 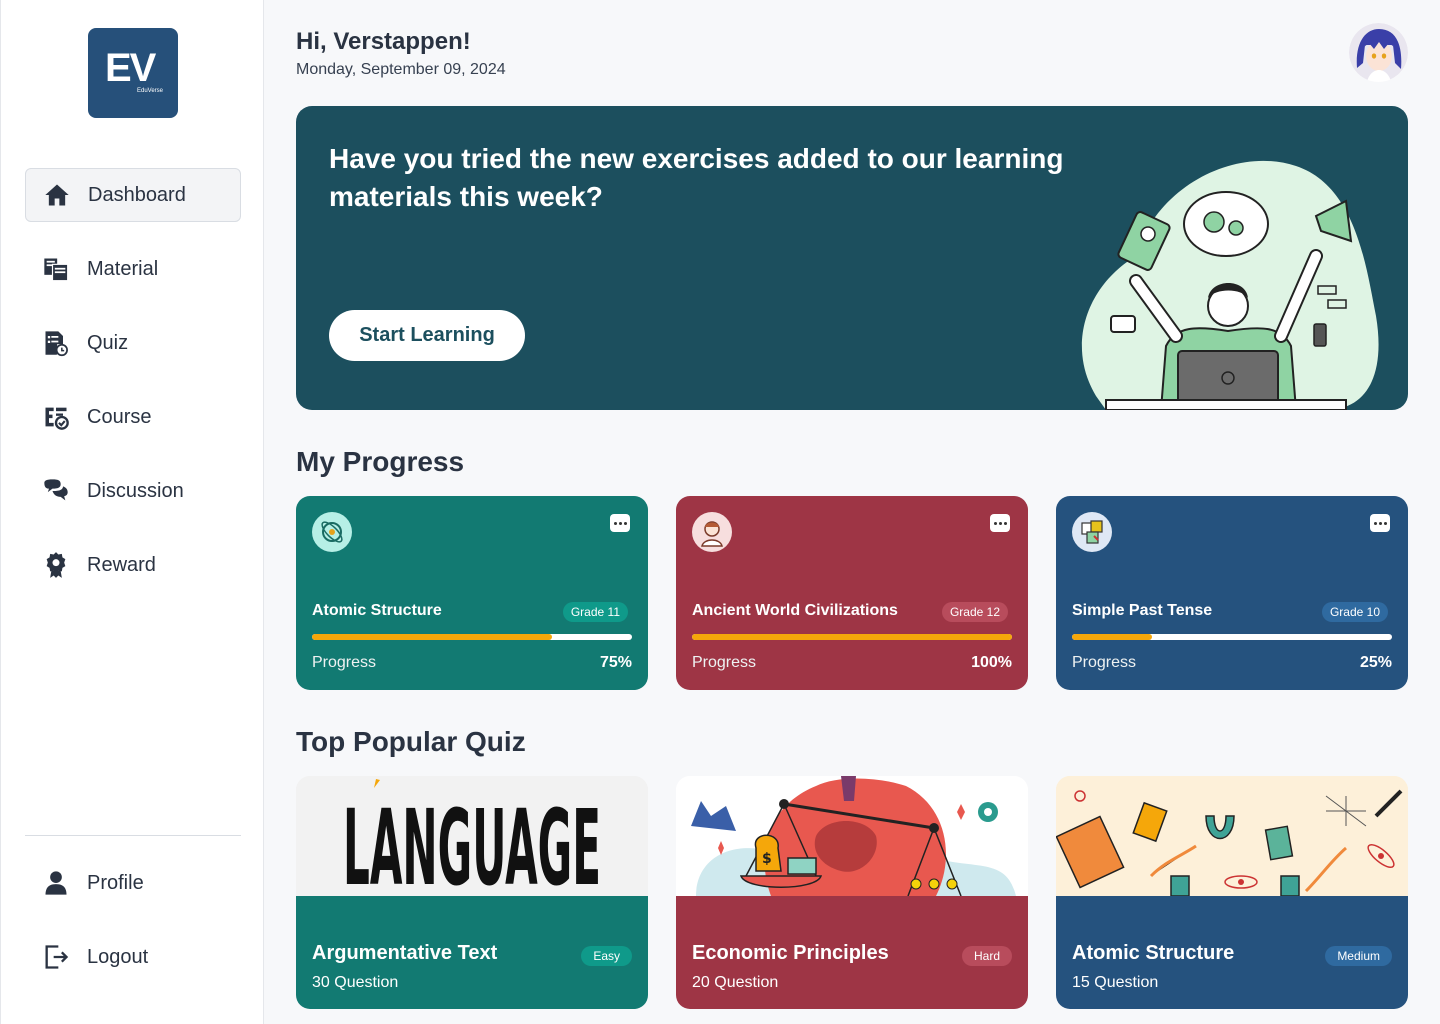 I want to click on hero-illustration, so click(x=1230, y=285).